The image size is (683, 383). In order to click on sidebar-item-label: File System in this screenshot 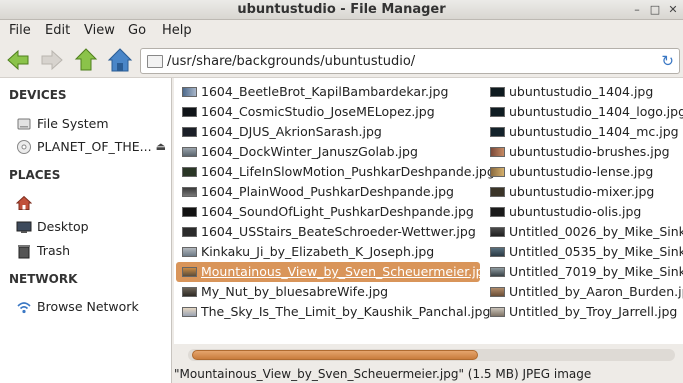, I will do `click(73, 123)`.